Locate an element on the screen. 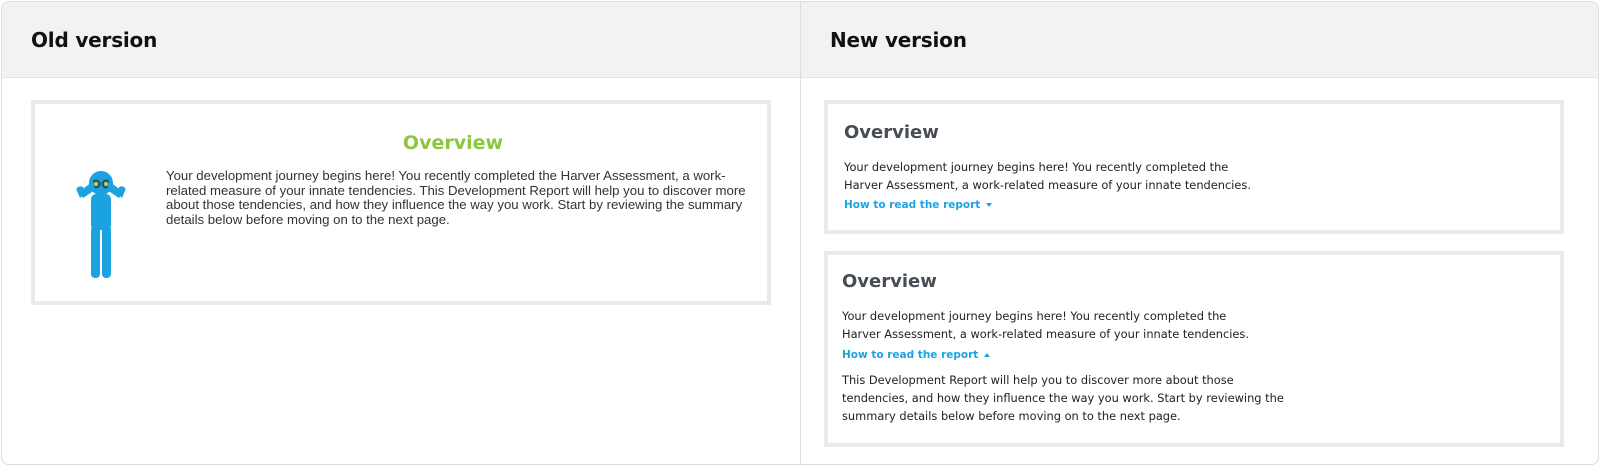 The height and width of the screenshot is (466, 1600). how-to-read-toggle-expanded: How to read the report is located at coordinates (916, 355).